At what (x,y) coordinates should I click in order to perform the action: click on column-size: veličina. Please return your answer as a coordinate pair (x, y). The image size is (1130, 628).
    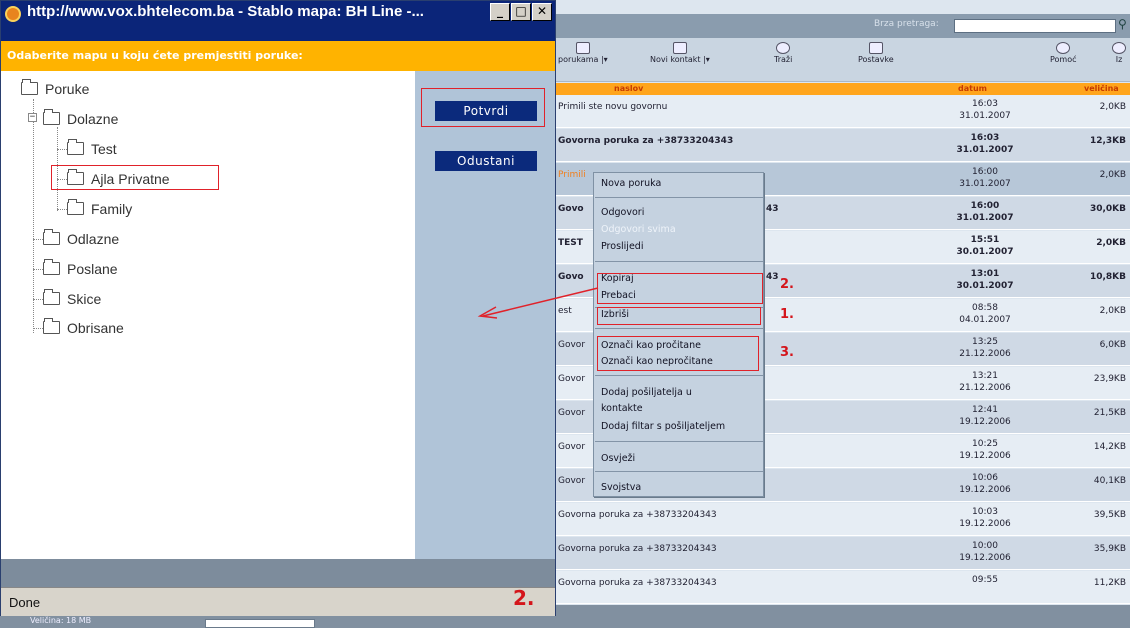
    Looking at the image, I should click on (1101, 88).